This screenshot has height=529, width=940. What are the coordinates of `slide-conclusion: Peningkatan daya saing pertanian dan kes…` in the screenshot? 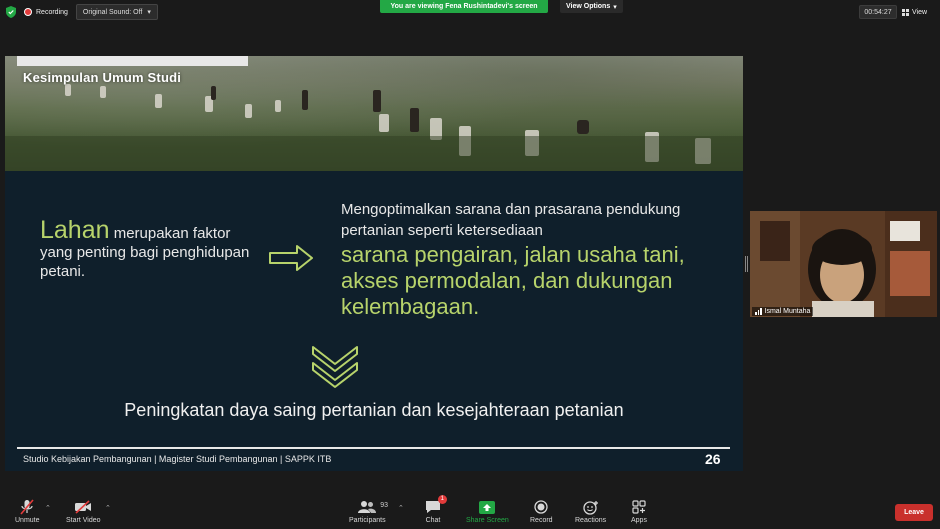 It's located at (374, 410).